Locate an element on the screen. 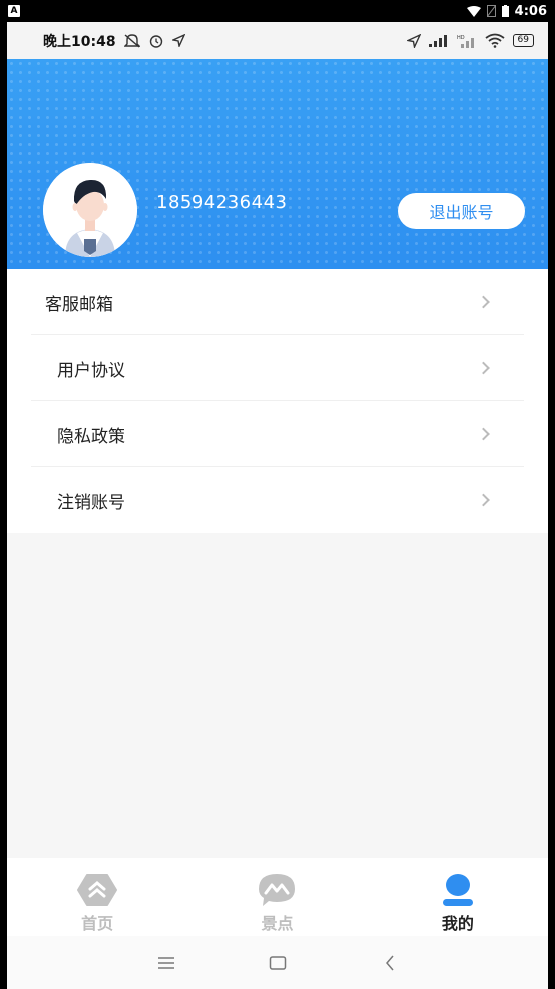  tab-home: 首页 is located at coordinates (97, 897).